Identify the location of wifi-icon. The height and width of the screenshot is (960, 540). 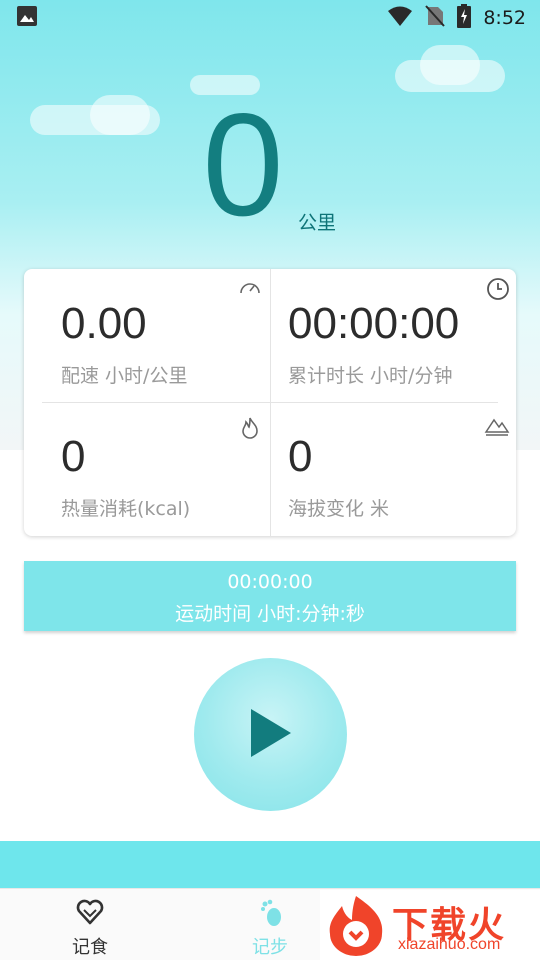
(400, 18).